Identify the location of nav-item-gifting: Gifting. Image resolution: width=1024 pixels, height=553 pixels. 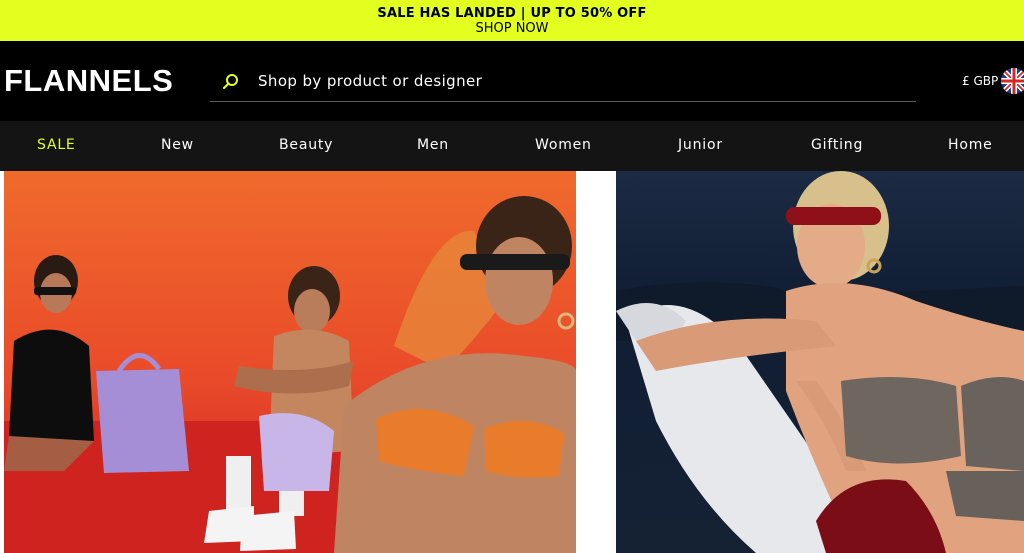
(837, 145).